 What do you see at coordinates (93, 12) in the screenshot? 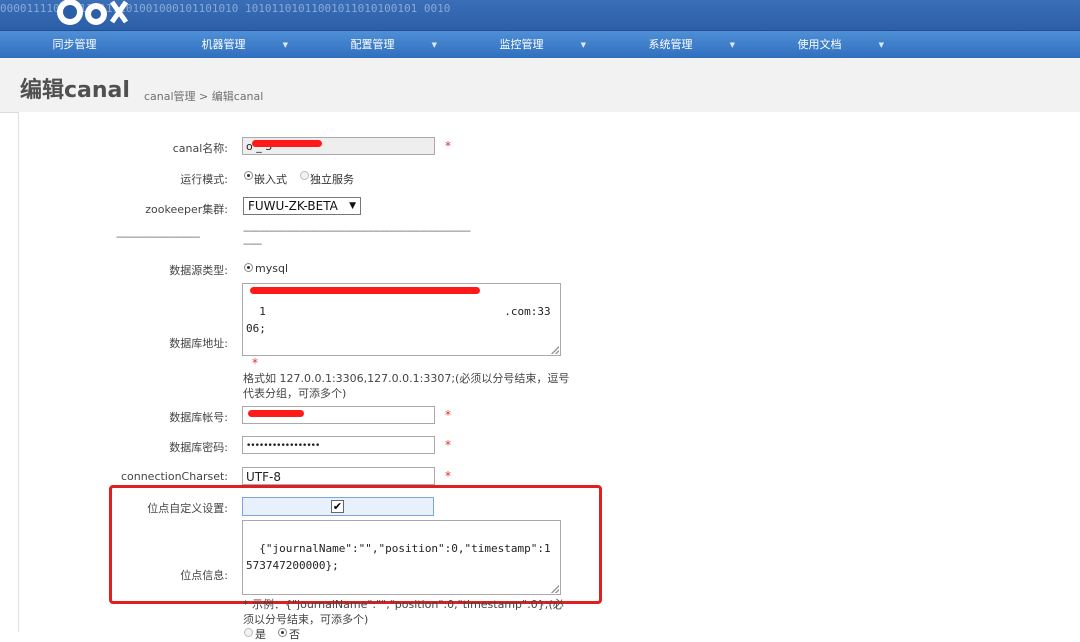
I see `otter-logo-icon` at bounding box center [93, 12].